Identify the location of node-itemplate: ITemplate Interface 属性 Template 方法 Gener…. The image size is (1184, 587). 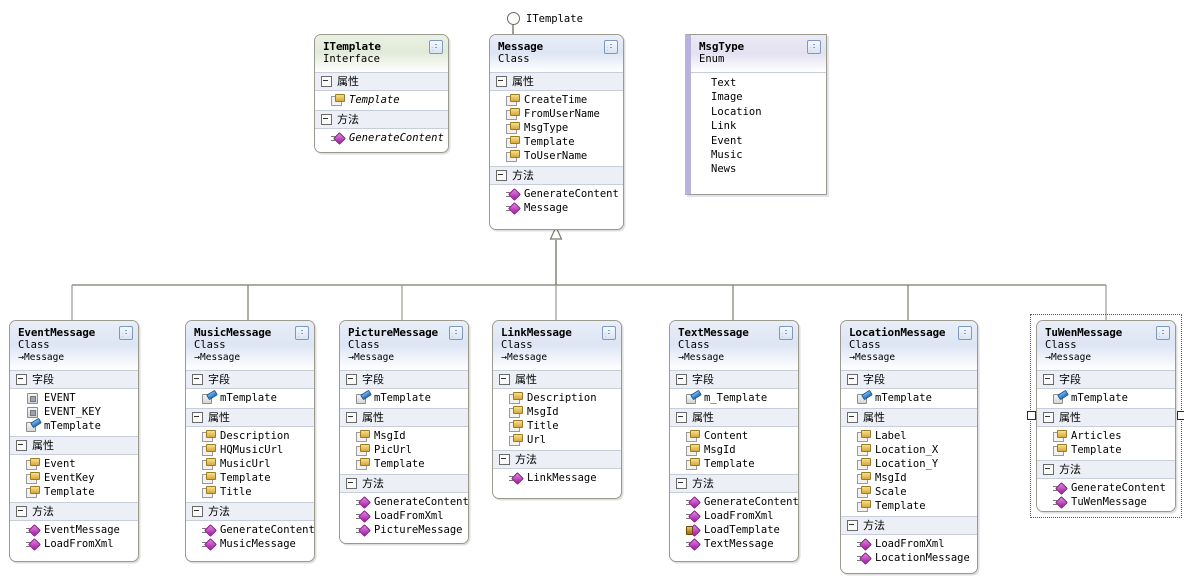
(381, 93).